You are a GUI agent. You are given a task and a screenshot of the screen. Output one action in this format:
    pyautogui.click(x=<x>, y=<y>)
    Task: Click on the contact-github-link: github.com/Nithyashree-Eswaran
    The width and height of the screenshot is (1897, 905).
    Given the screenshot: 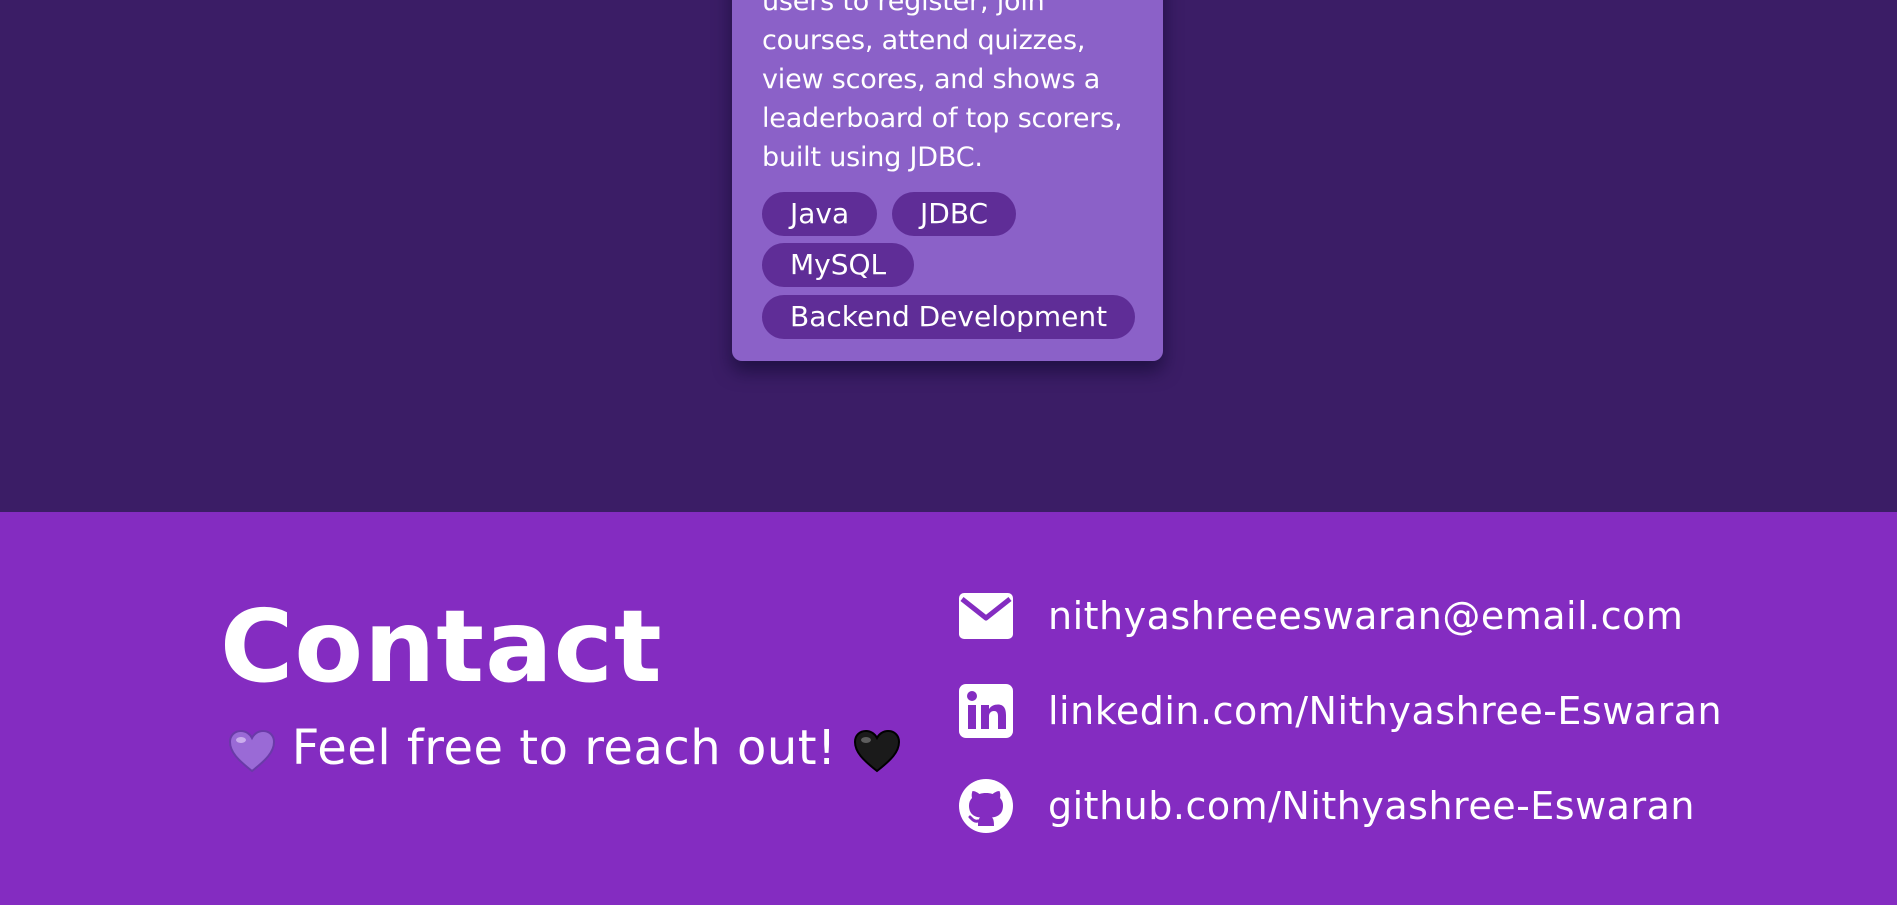 What is the action you would take?
    pyautogui.click(x=1326, y=806)
    